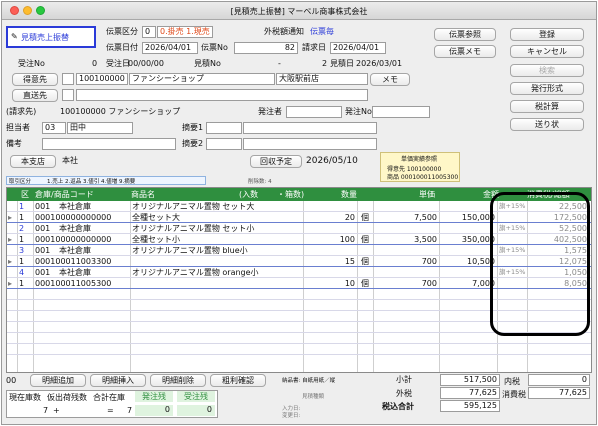 The image size is (598, 426). I want to click on qty: 20, so click(349, 217).